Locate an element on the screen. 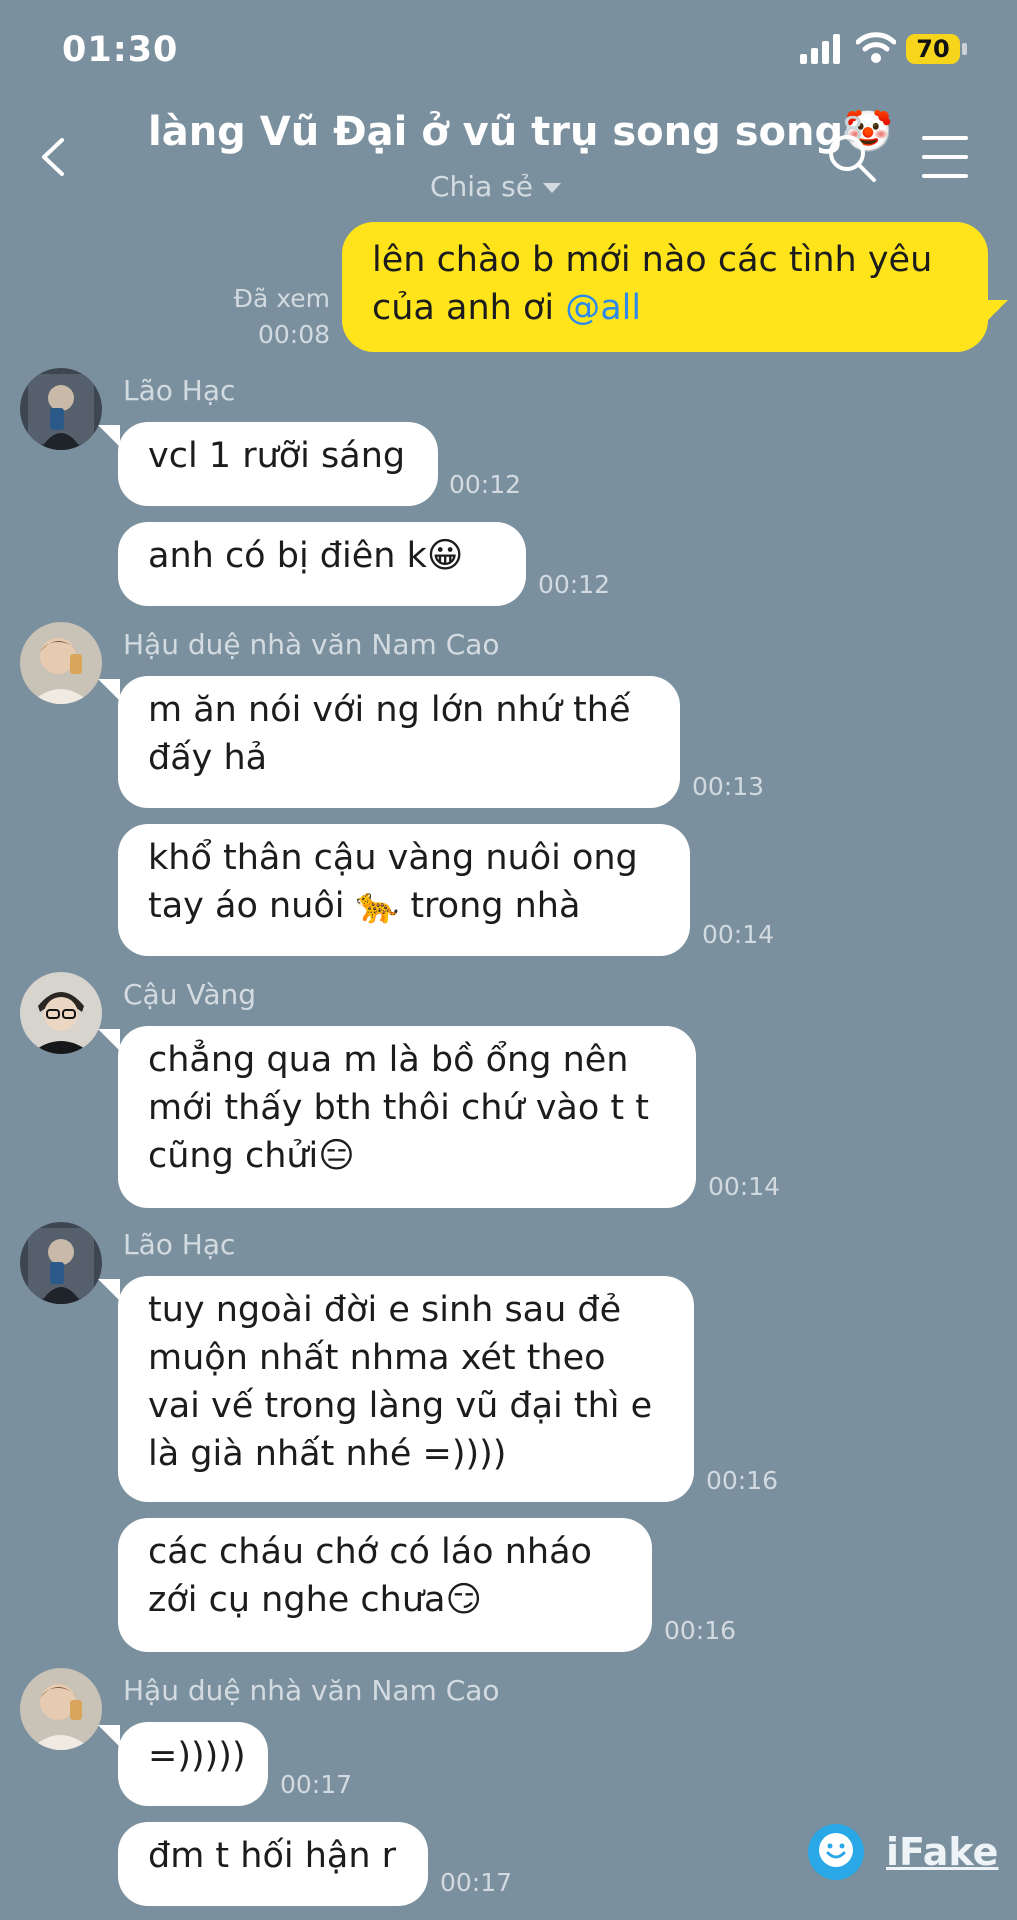 The height and width of the screenshot is (1920, 1017). avatar-cau-vang is located at coordinates (61, 1013).